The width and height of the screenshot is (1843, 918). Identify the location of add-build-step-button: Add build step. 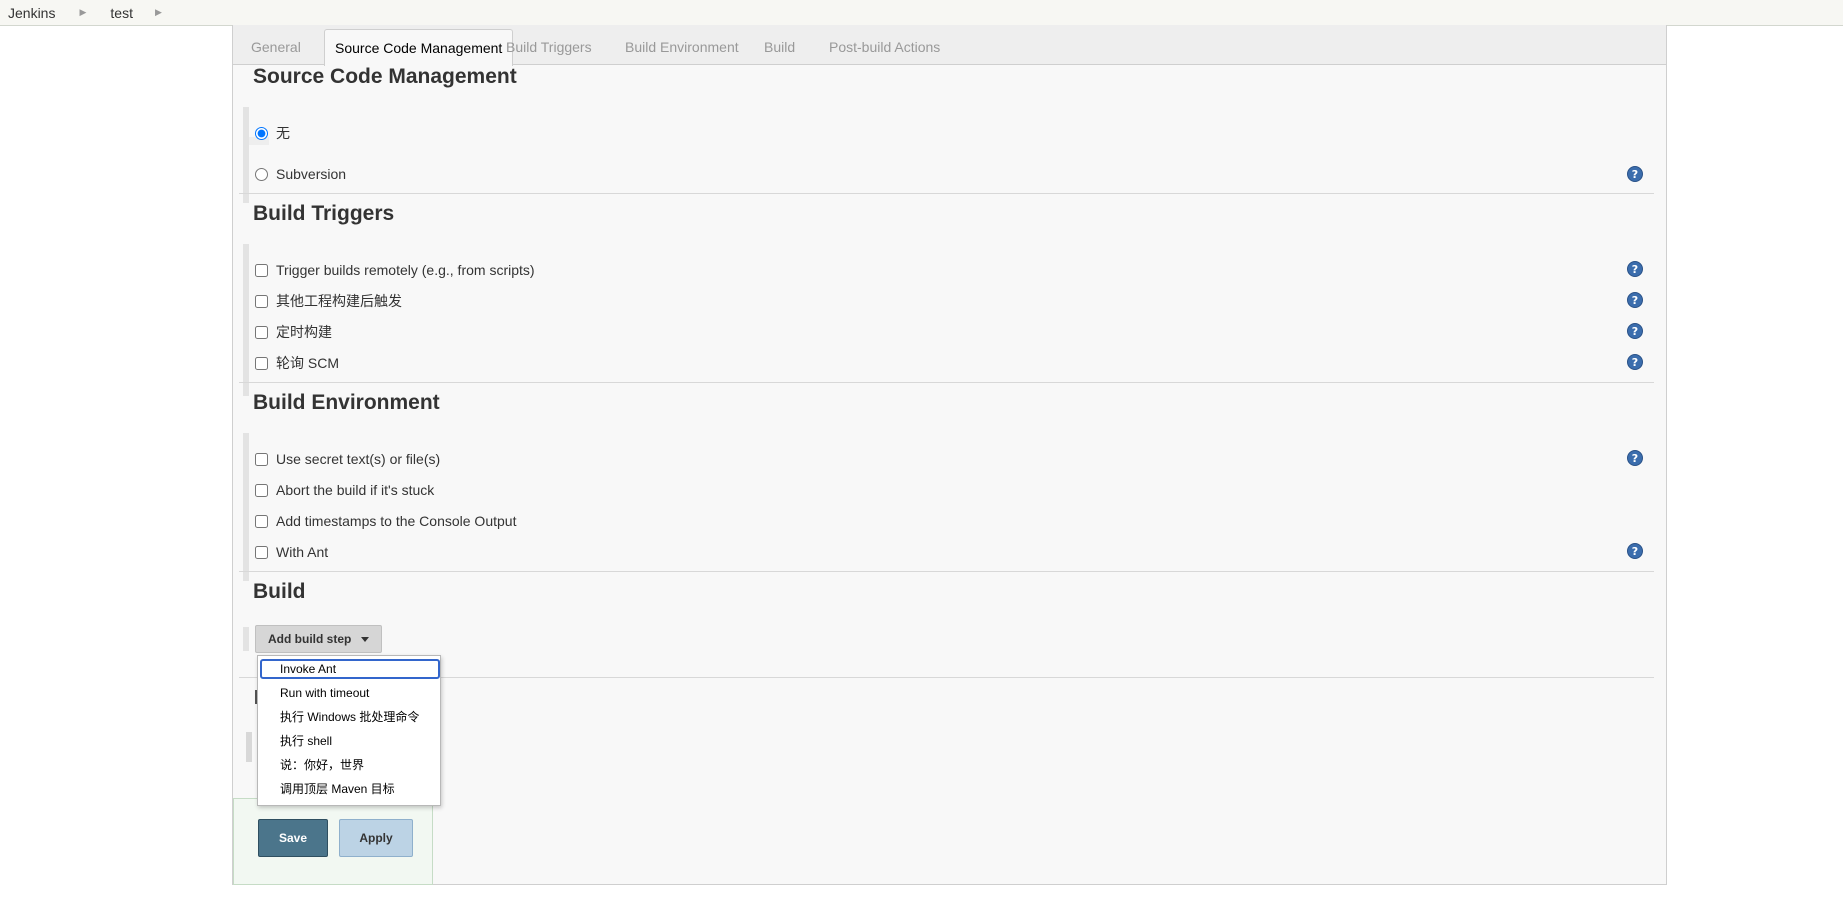
(319, 639).